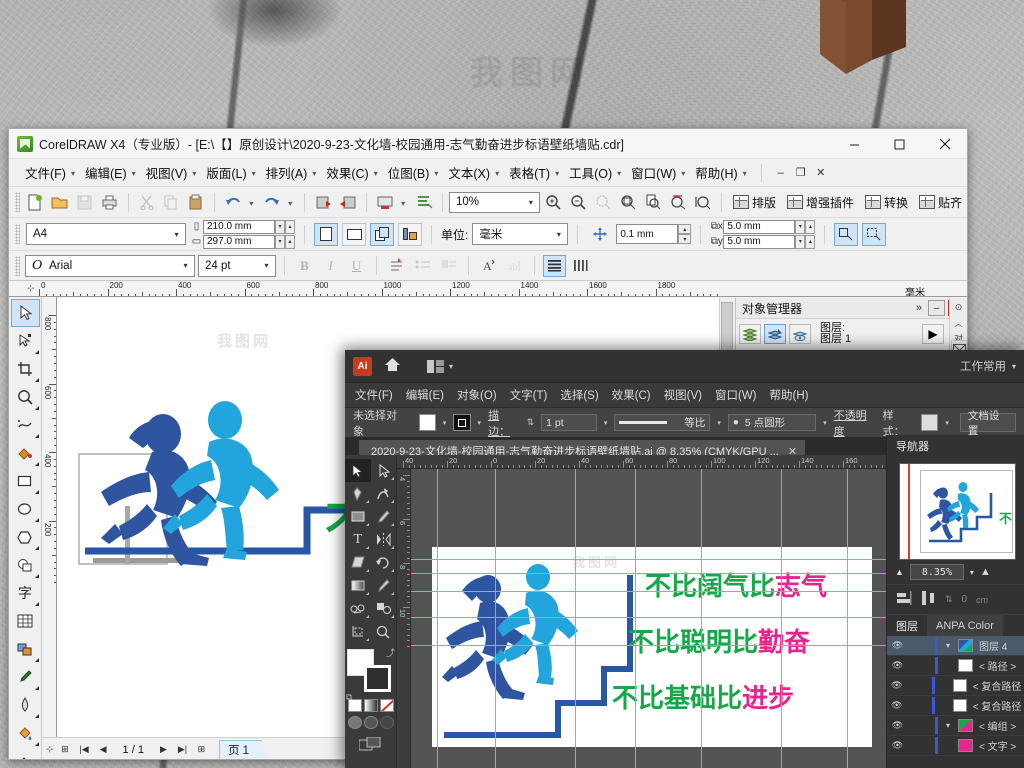  I want to click on shape-tool-icon, so click(25, 341).